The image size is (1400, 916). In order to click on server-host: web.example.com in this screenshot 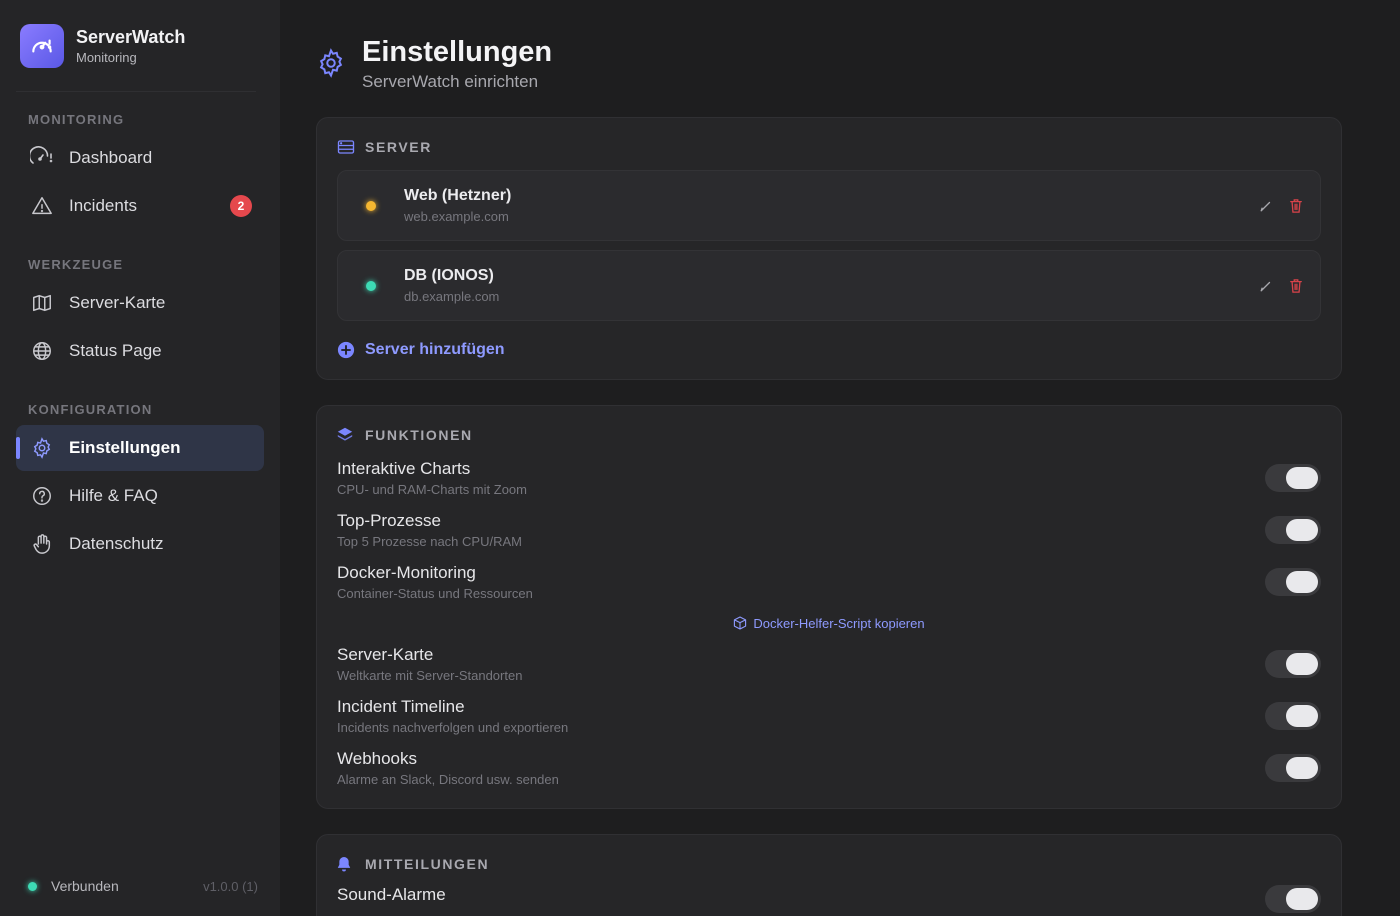, I will do `click(456, 216)`.